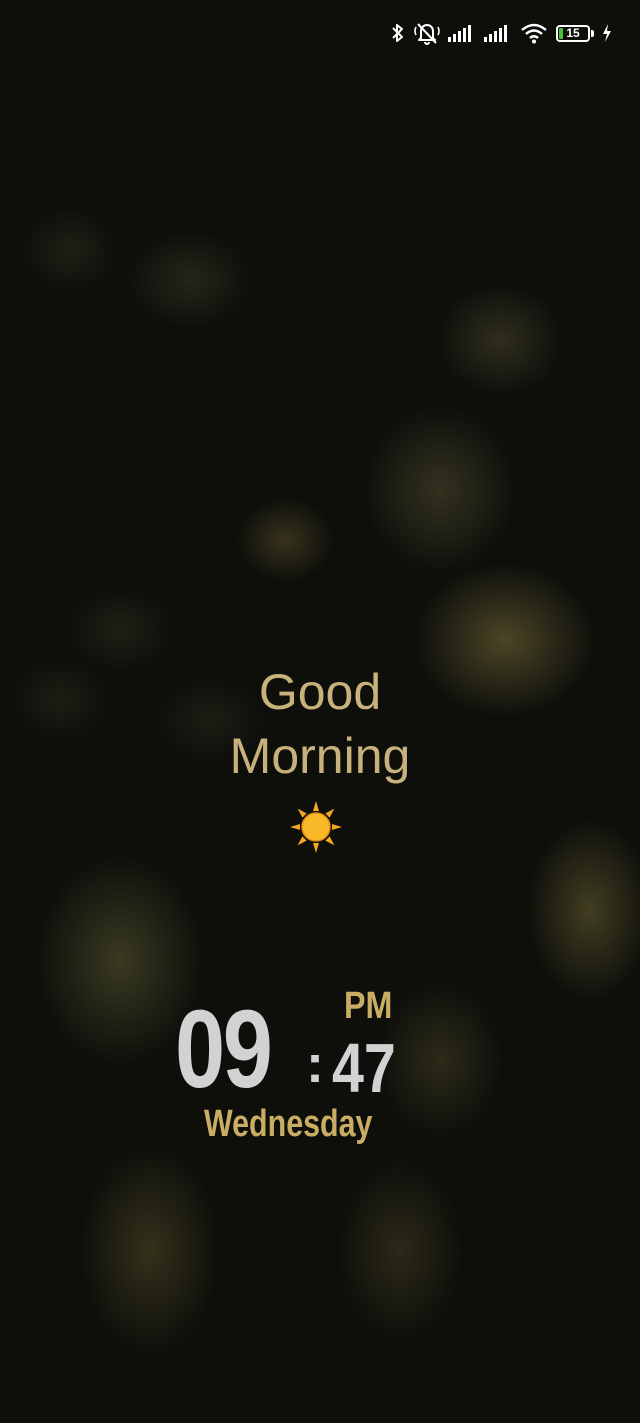 The image size is (640, 1423). What do you see at coordinates (320, 756) in the screenshot?
I see `greeting-line-2: Morning` at bounding box center [320, 756].